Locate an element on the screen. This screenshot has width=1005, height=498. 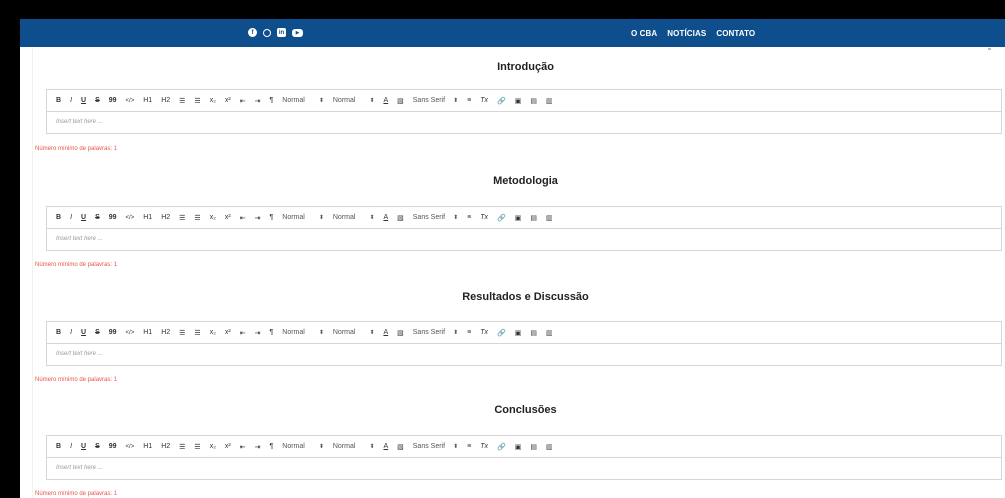
linkedin-icon: in is located at coordinates (281, 32).